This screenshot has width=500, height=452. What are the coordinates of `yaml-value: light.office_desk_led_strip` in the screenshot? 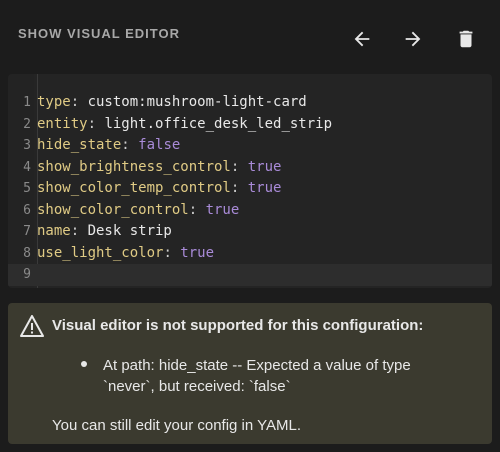 It's located at (218, 123).